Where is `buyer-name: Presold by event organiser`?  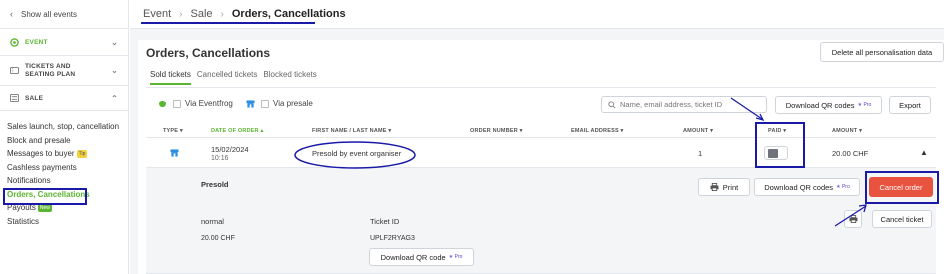 buyer-name: Presold by event organiser is located at coordinates (357, 153).